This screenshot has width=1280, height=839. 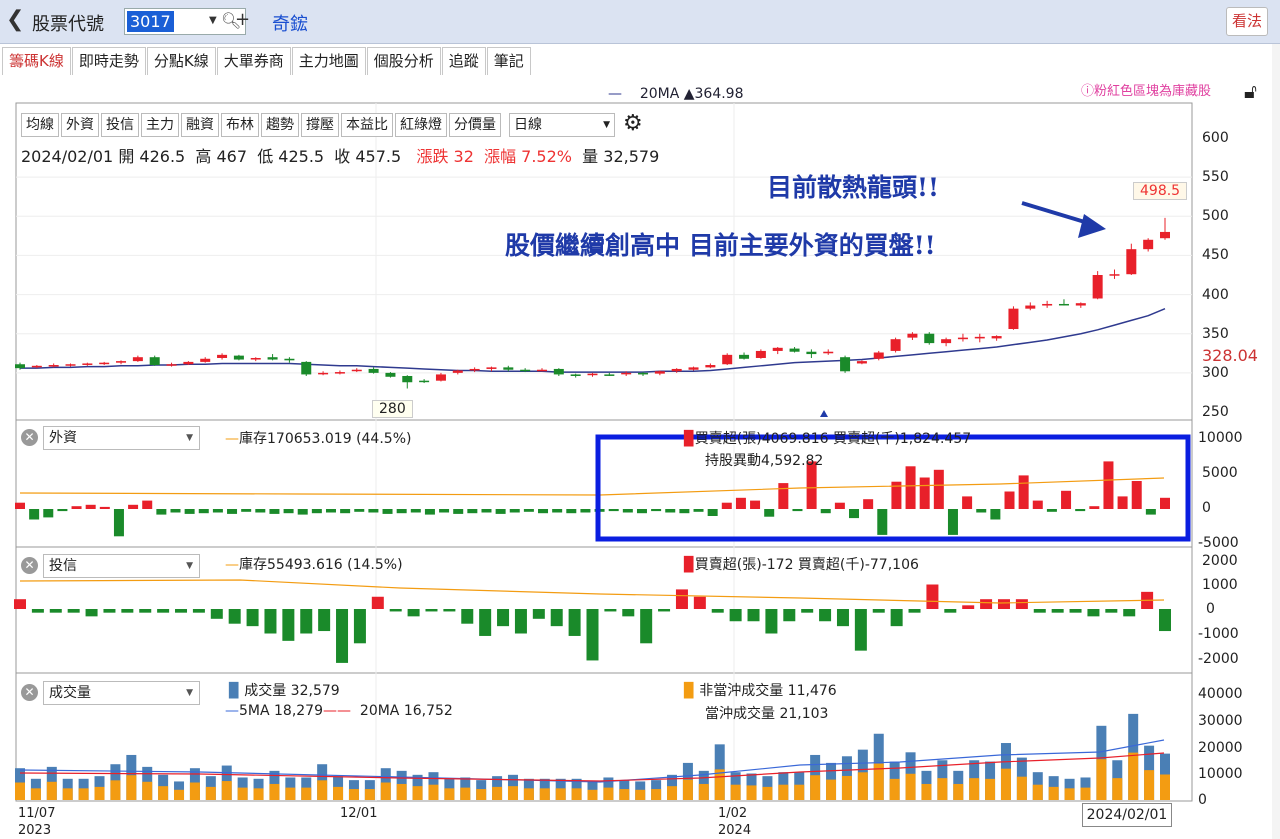 I want to click on price-tick: 250, so click(x=1215, y=412).